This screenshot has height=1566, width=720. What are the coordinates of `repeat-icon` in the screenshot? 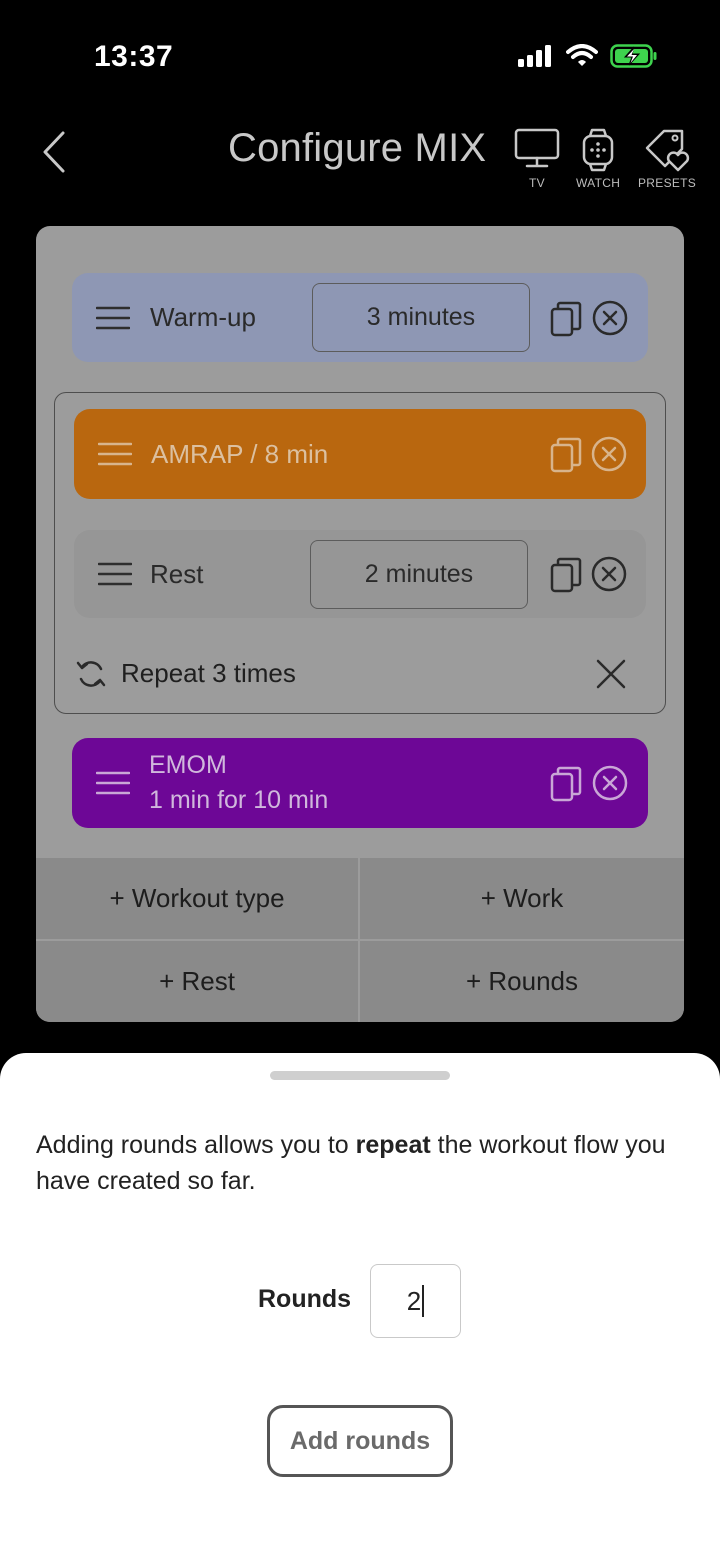 It's located at (91, 674).